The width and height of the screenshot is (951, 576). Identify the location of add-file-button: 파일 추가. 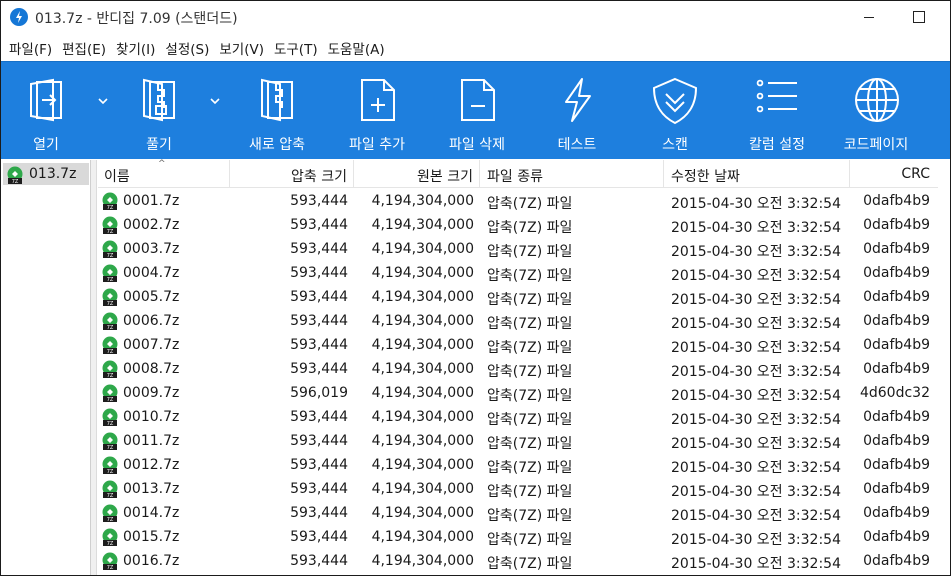
(377, 111).